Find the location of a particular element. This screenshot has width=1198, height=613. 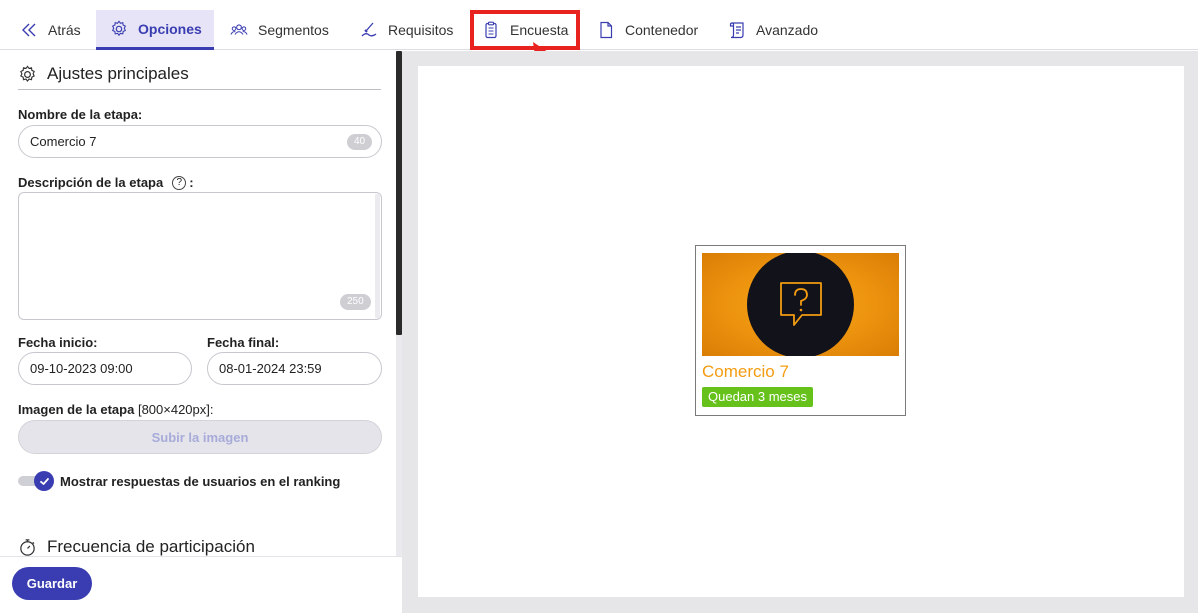

stage-preview-card: Comercio 7 Quedan 3 meses is located at coordinates (800, 330).